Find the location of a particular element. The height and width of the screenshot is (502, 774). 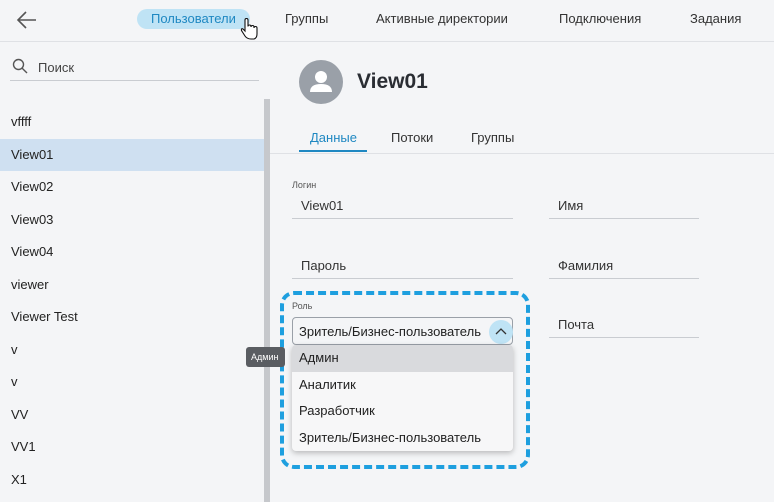

email-field: Почта is located at coordinates (624, 324).